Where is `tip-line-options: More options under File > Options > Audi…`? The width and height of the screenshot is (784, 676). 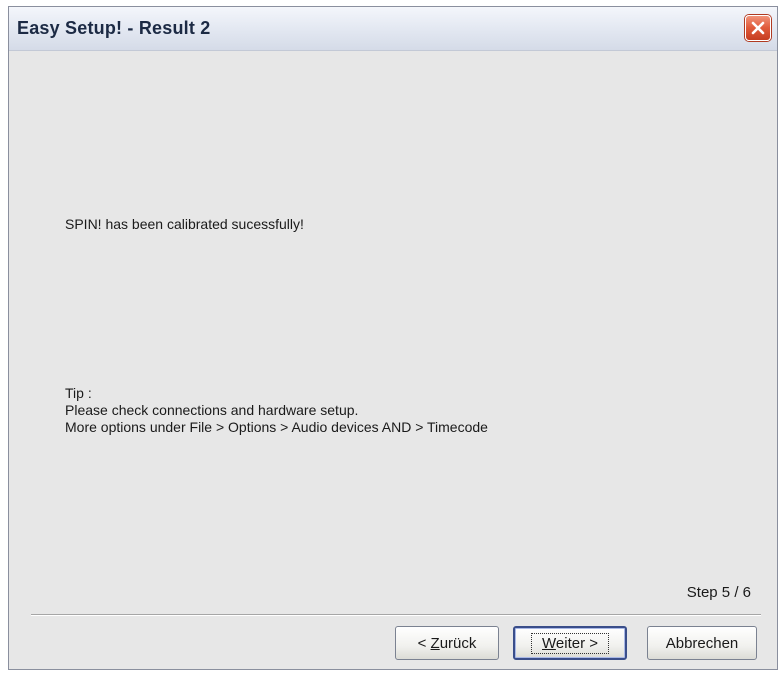 tip-line-options: More options under File > Options > Audi… is located at coordinates (276, 427).